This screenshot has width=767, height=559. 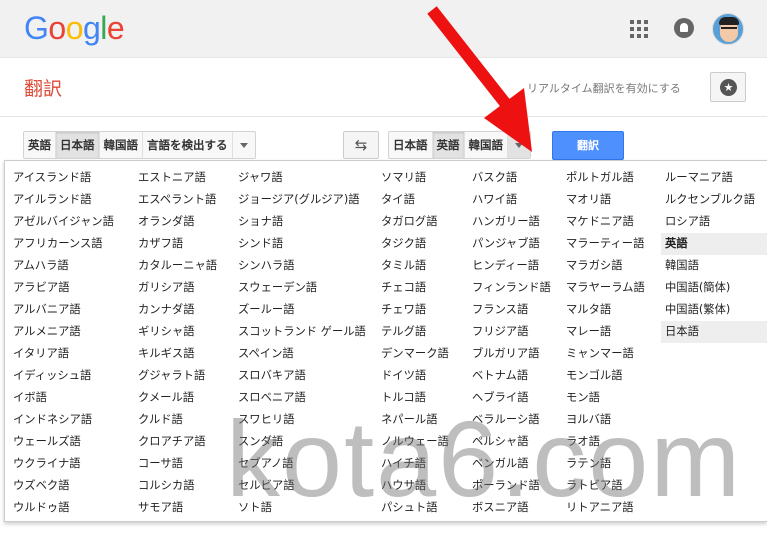 What do you see at coordinates (714, 332) in the screenshot?
I see `language-option: 日本語` at bounding box center [714, 332].